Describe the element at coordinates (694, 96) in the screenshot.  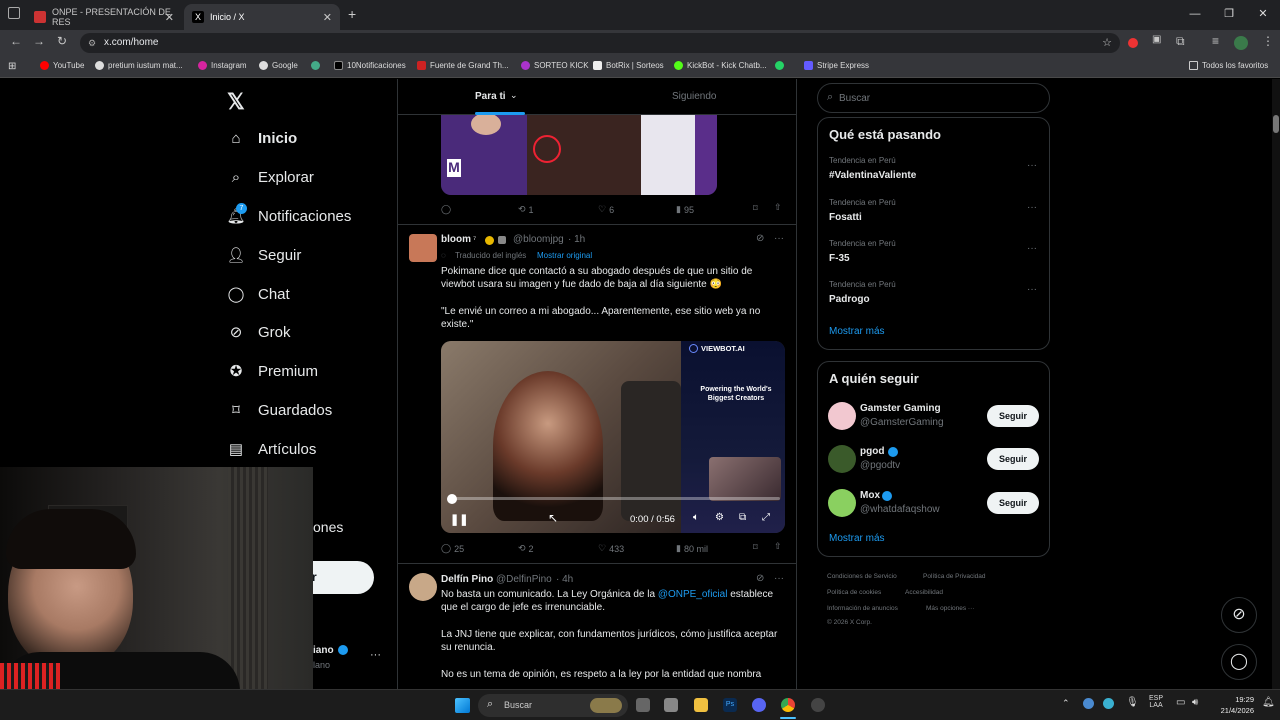
I see `tab-siguiendo: Siguiendo` at that location.